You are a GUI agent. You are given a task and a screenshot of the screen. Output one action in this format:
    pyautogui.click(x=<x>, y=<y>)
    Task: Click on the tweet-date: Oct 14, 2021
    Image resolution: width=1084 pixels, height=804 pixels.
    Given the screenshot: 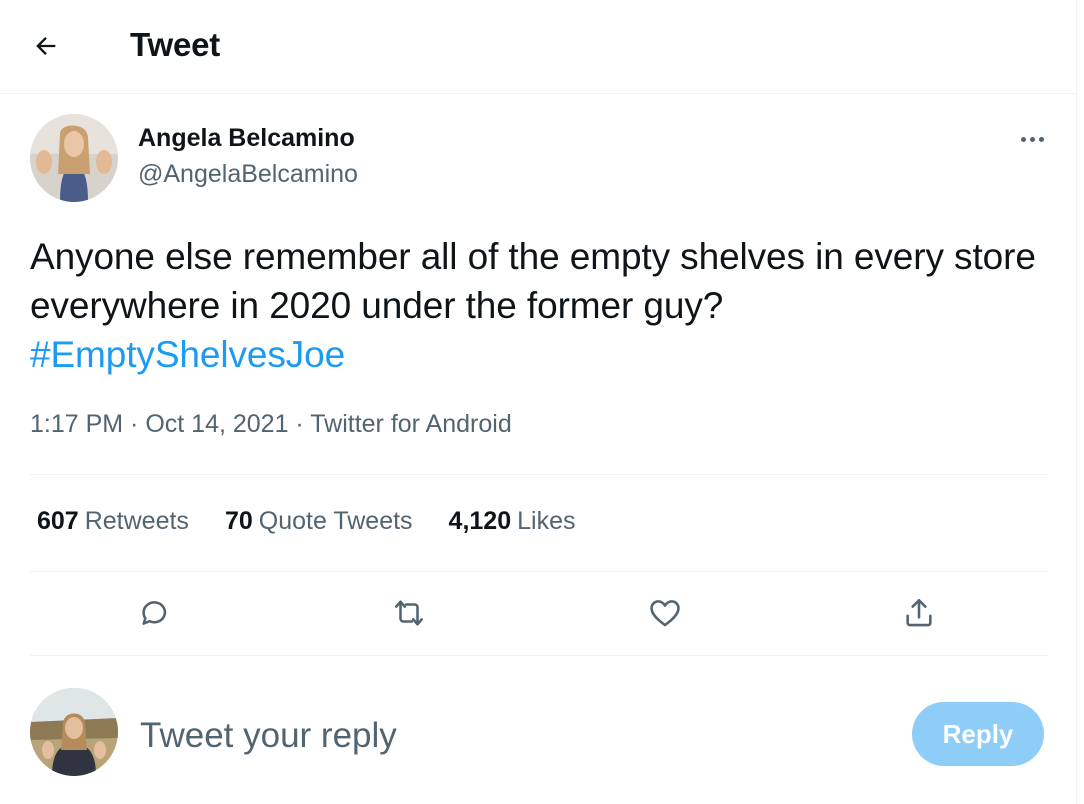 What is the action you would take?
    pyautogui.click(x=216, y=424)
    